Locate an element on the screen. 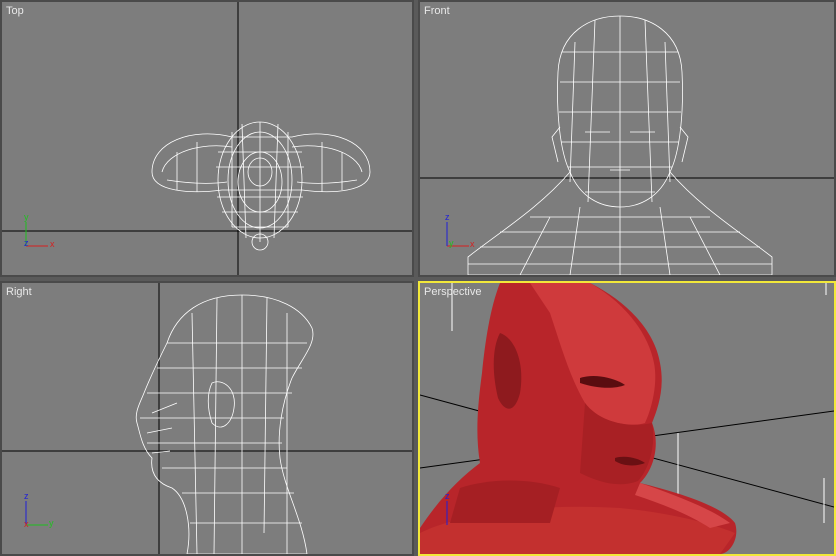  viewport-label-top: Top is located at coordinates (15, 11).